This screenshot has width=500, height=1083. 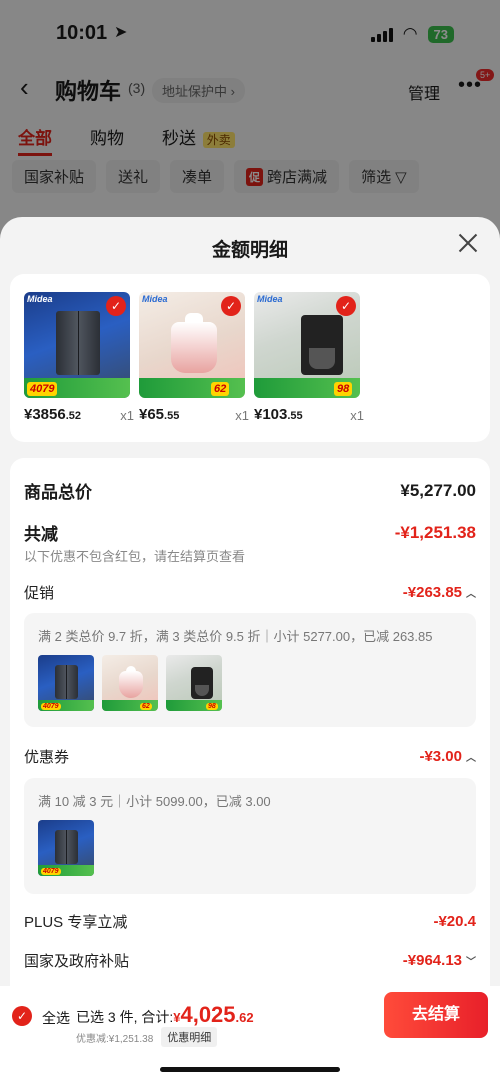 I want to click on price-int: ¥65, so click(x=152, y=414).